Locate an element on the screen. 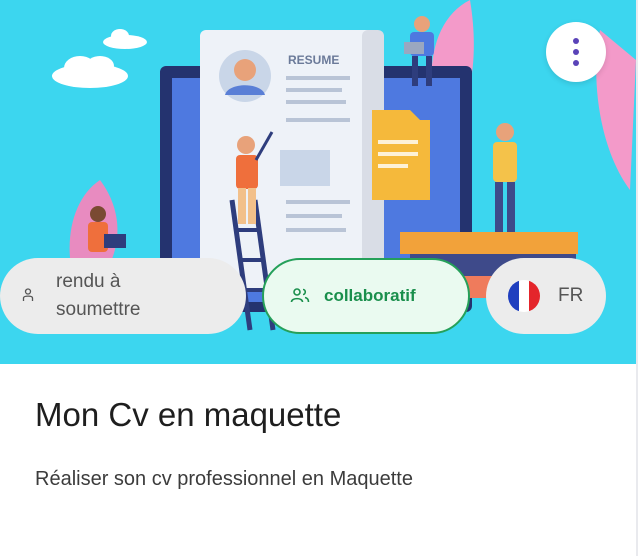 The height and width of the screenshot is (556, 640). language-label: FR is located at coordinates (571, 295).